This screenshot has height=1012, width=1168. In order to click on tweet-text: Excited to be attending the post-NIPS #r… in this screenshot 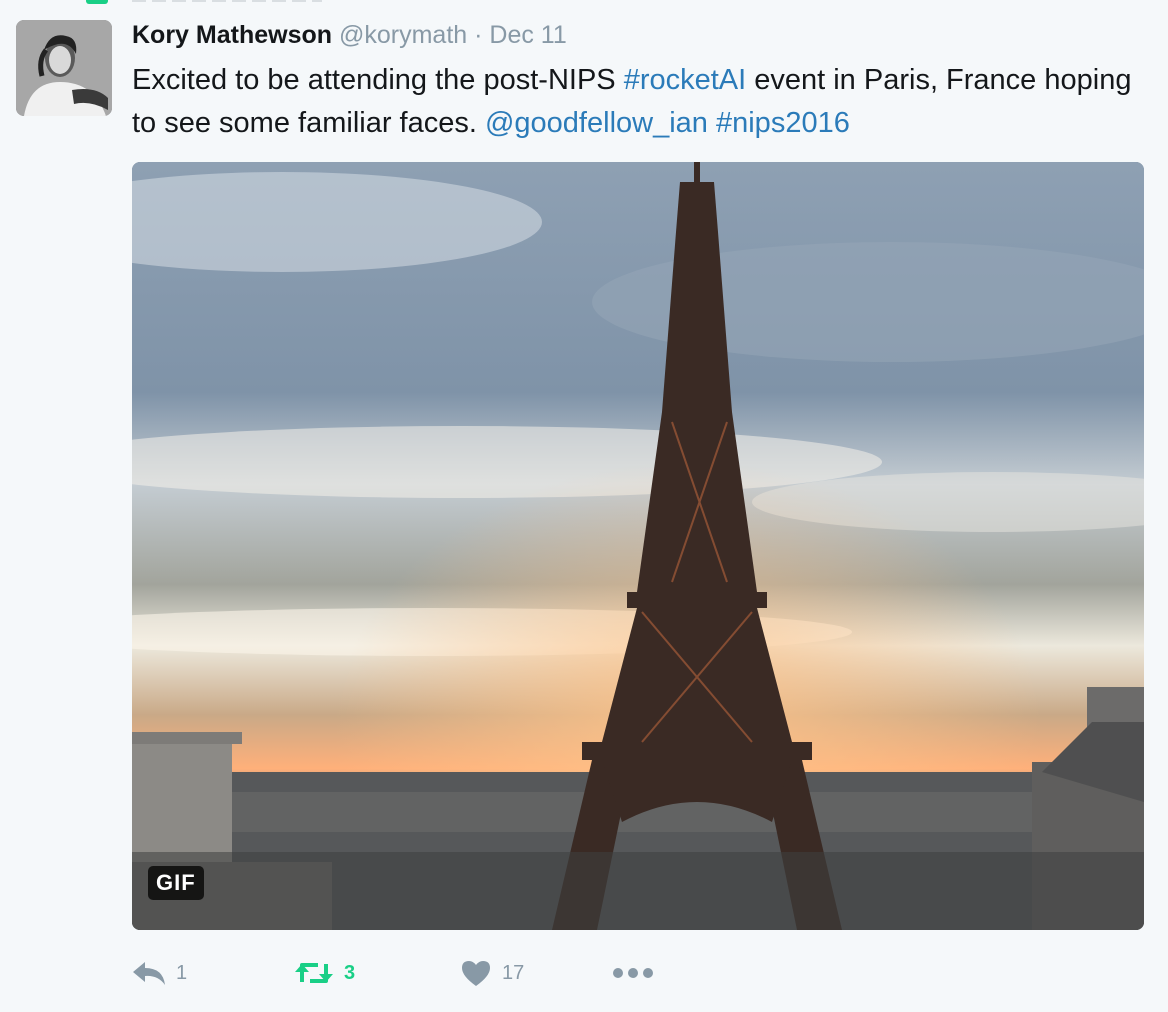, I will do `click(642, 102)`.